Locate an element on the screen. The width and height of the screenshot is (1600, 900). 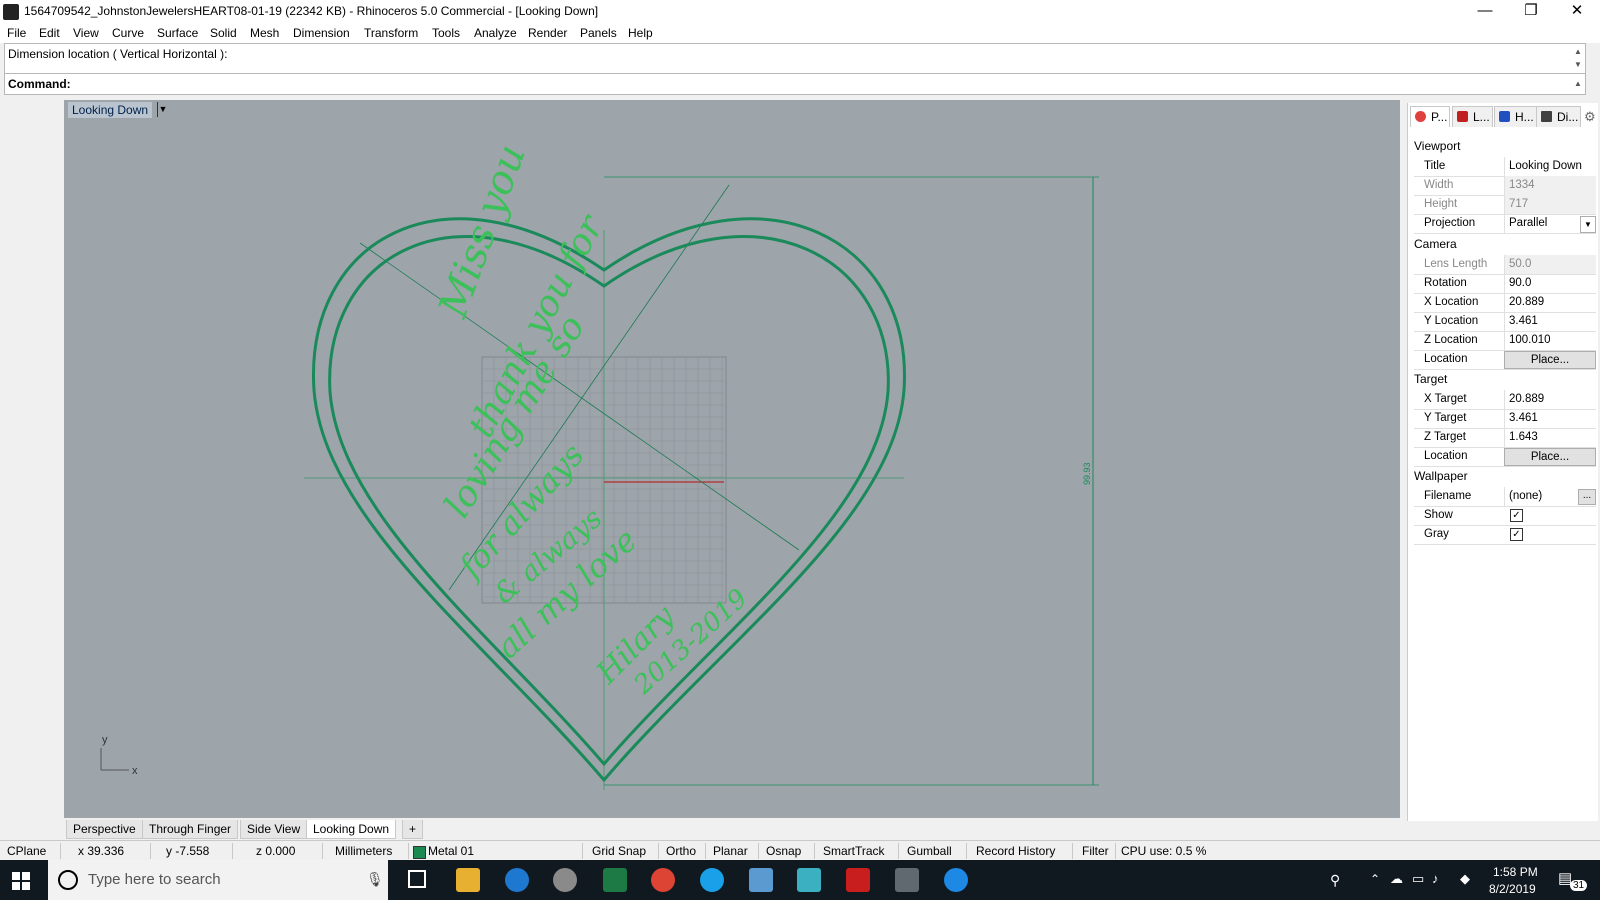
file-explorer-icon is located at coordinates (468, 880).